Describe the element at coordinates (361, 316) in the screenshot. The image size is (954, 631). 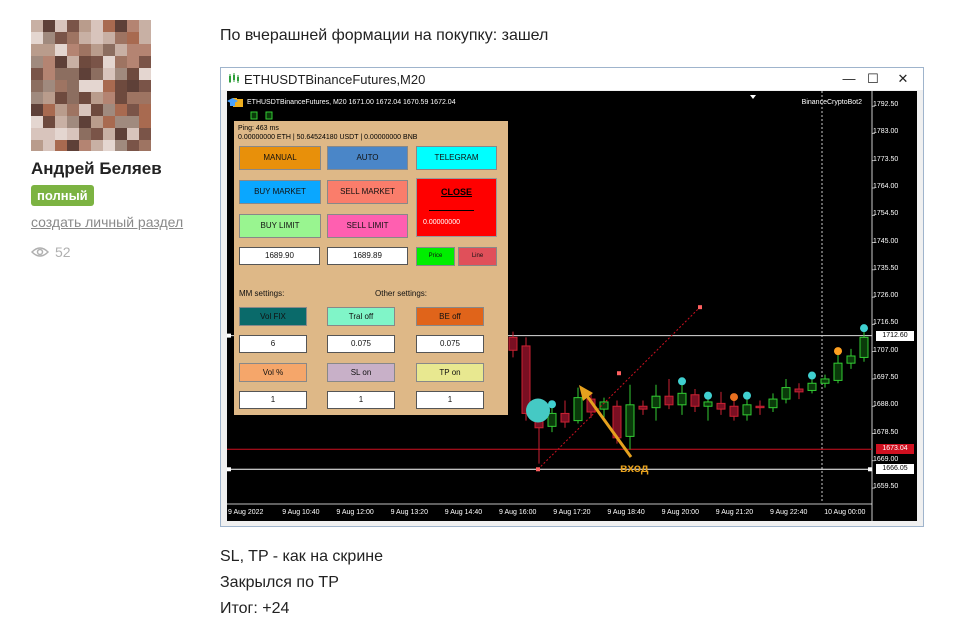
I see `tral-off-button: Tral off` at that location.